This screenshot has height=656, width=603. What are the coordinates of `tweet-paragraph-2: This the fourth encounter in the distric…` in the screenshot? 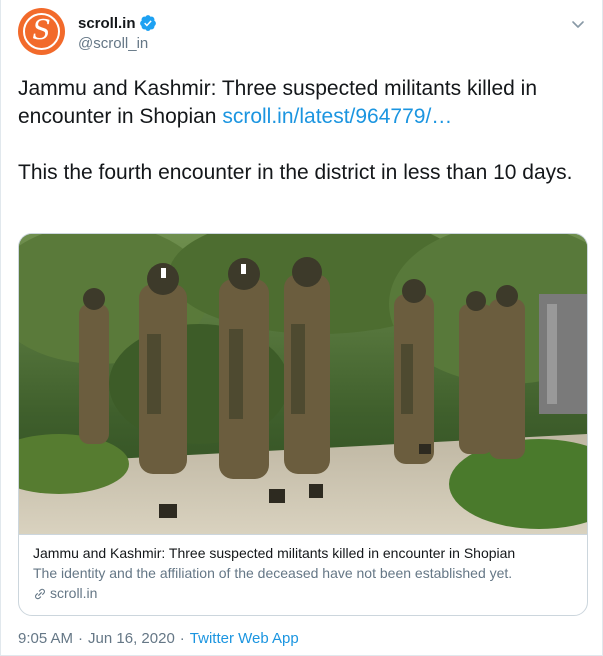 It's located at (295, 172).